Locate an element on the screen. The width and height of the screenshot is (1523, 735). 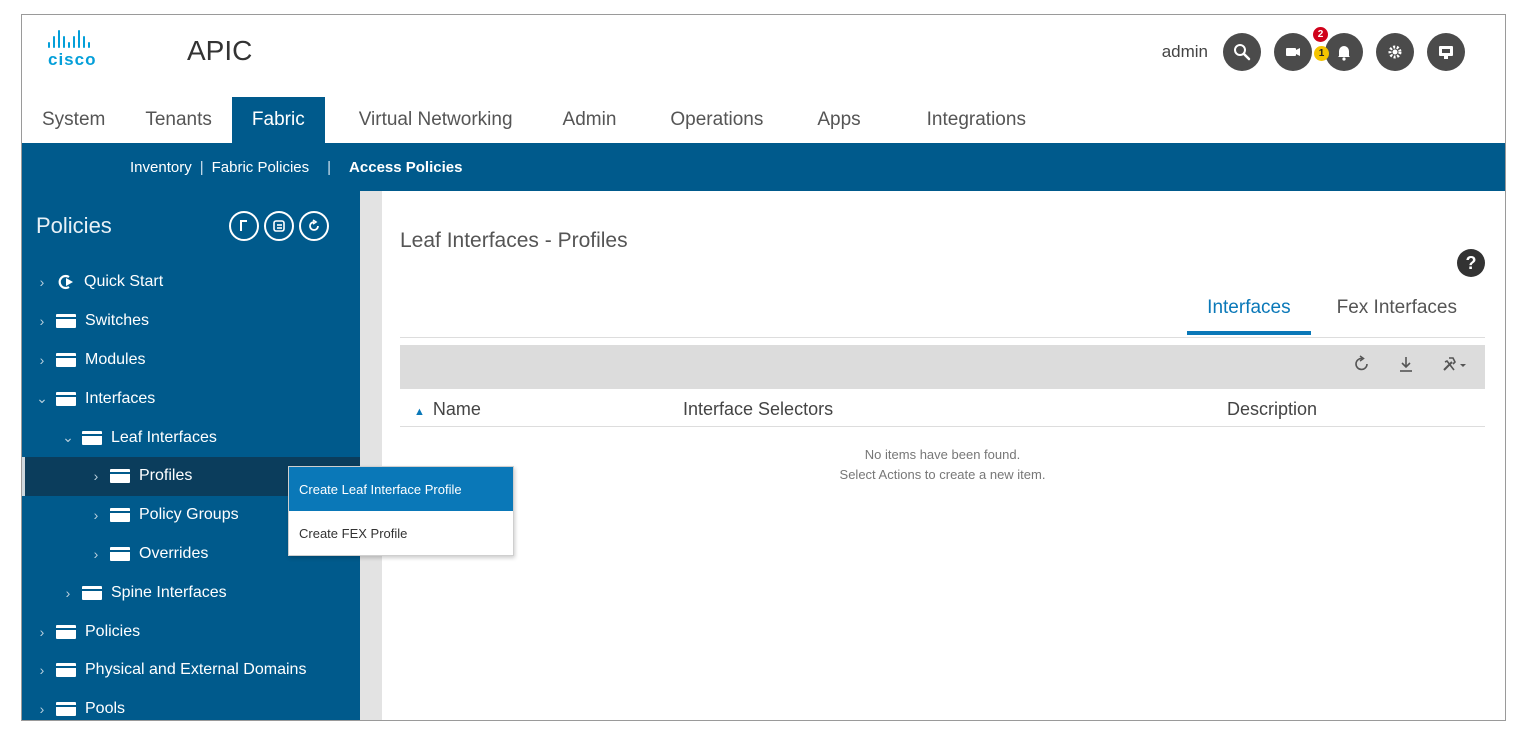
logo-text: cisco is located at coordinates (72, 59).